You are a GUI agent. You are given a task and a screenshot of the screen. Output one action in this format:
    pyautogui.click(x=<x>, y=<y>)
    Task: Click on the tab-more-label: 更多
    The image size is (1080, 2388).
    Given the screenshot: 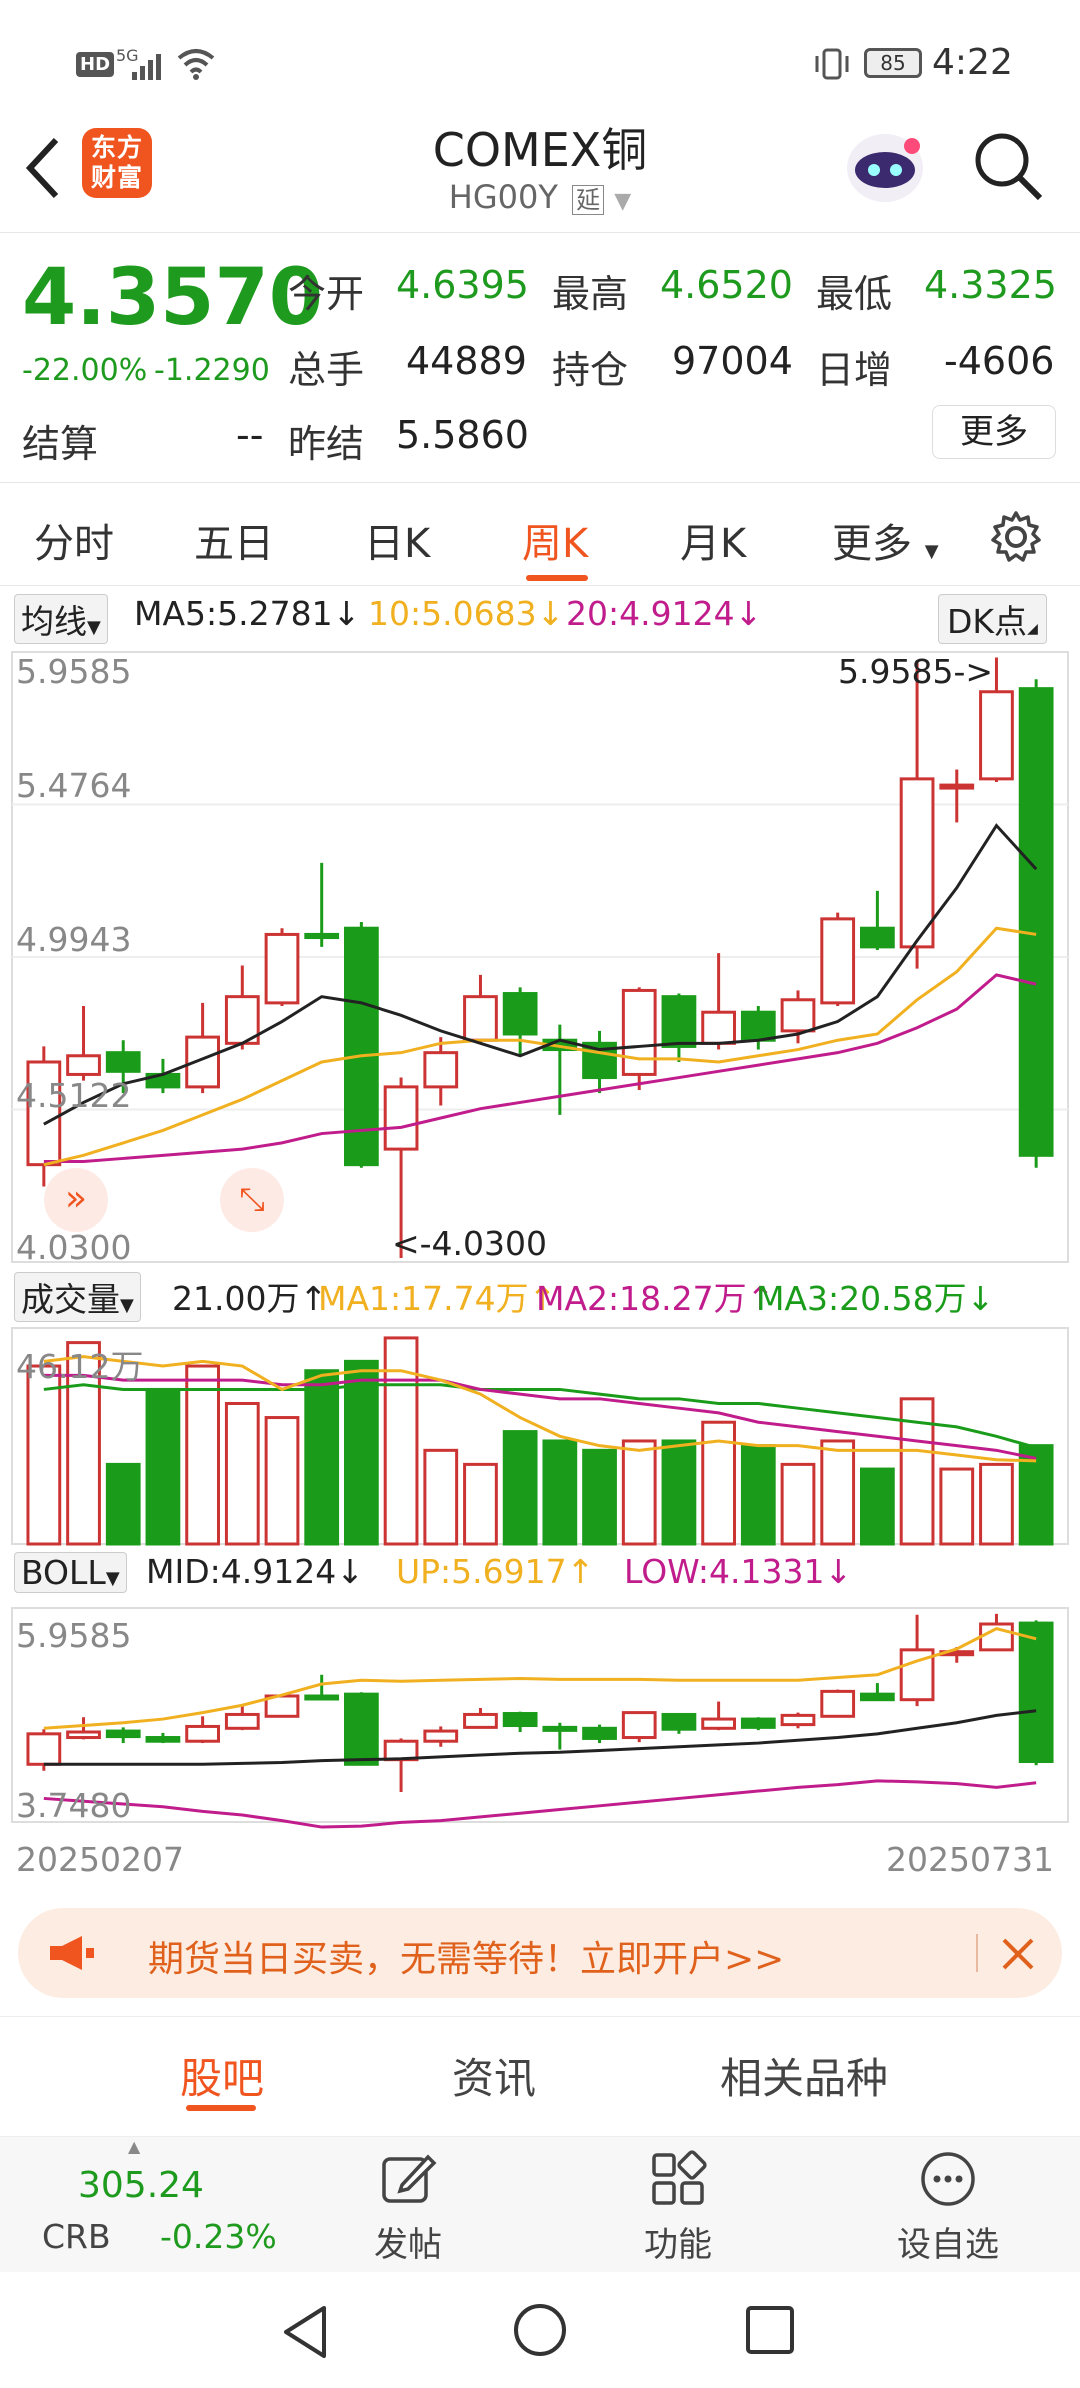 What is the action you would take?
    pyautogui.click(x=872, y=544)
    